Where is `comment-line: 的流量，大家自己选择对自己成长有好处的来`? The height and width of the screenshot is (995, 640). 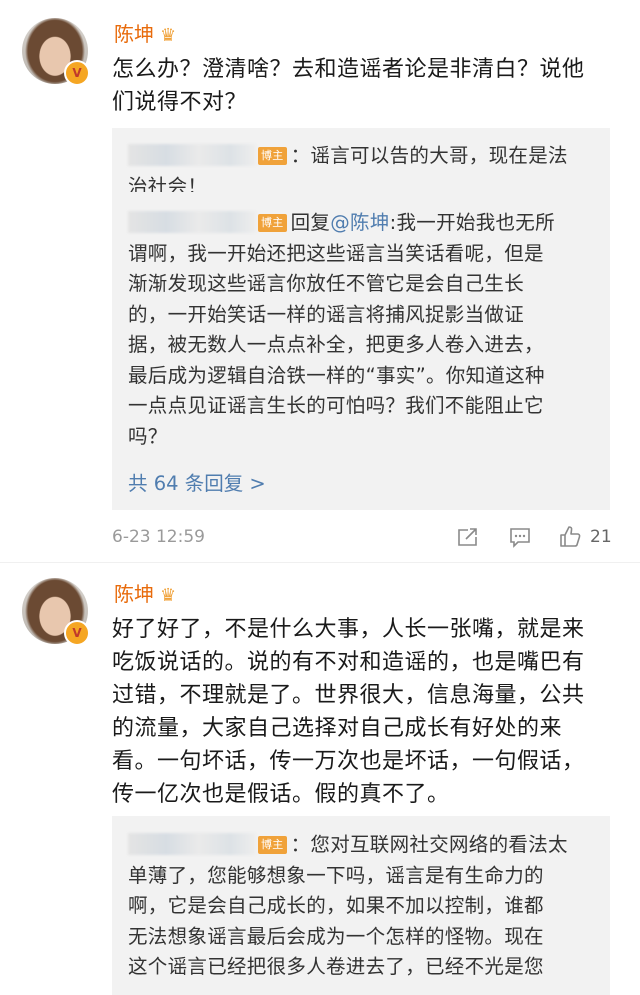 comment-line: 的流量，大家自己选择对自己成长有好处的来 is located at coordinates (337, 728).